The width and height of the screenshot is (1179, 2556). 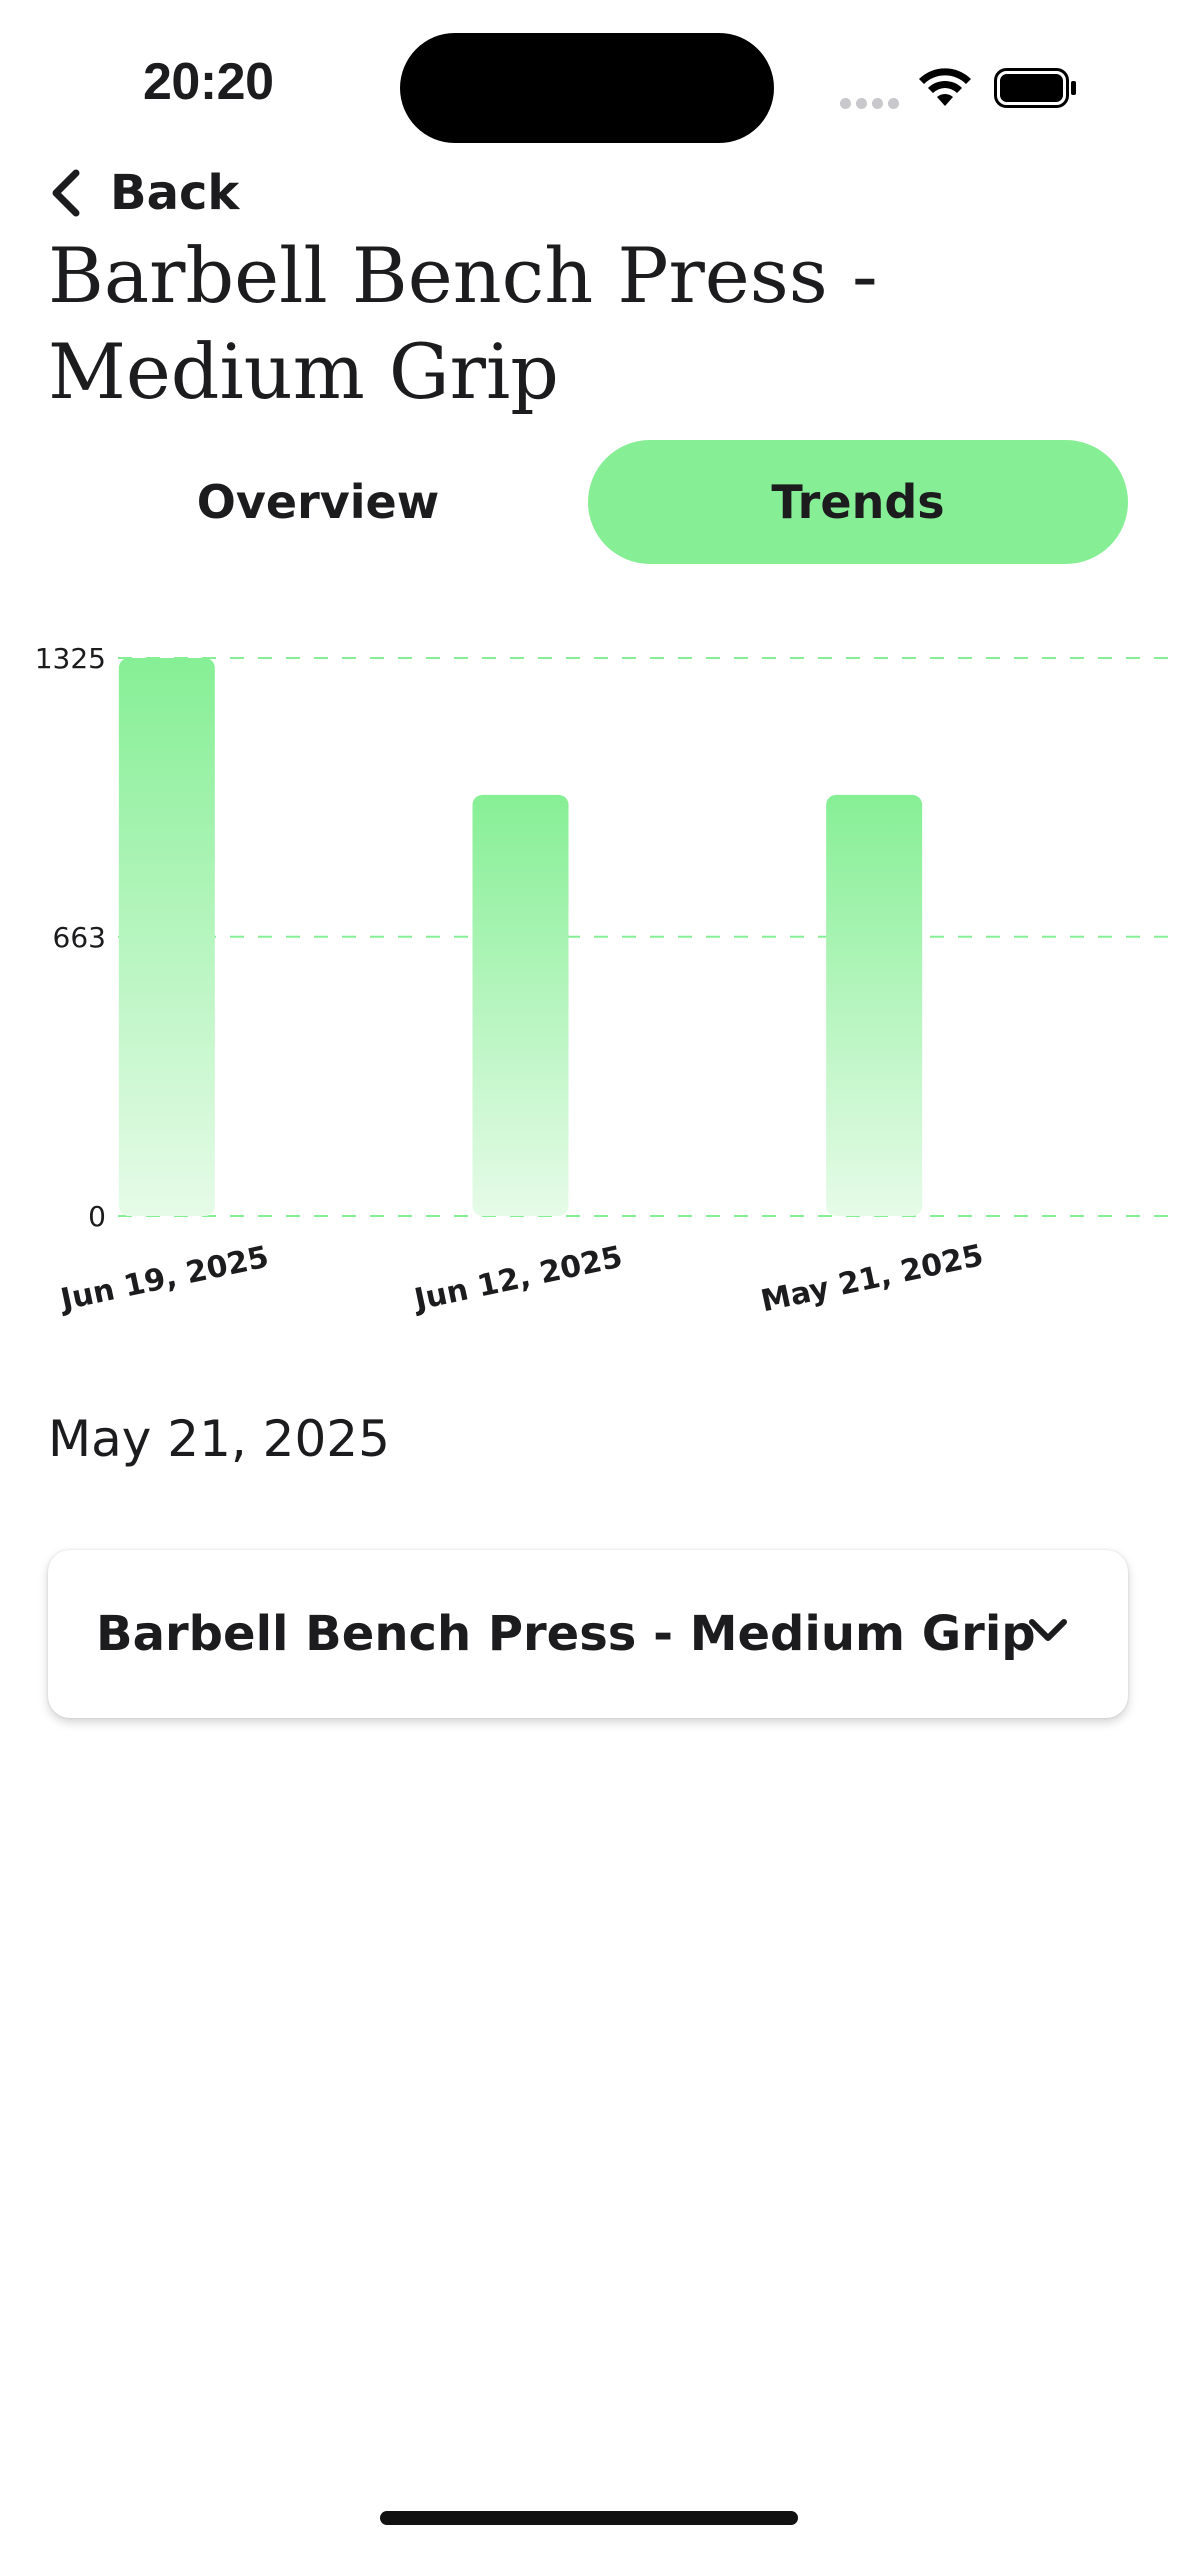 I want to click on y-tick-label: 1325, so click(x=70, y=658).